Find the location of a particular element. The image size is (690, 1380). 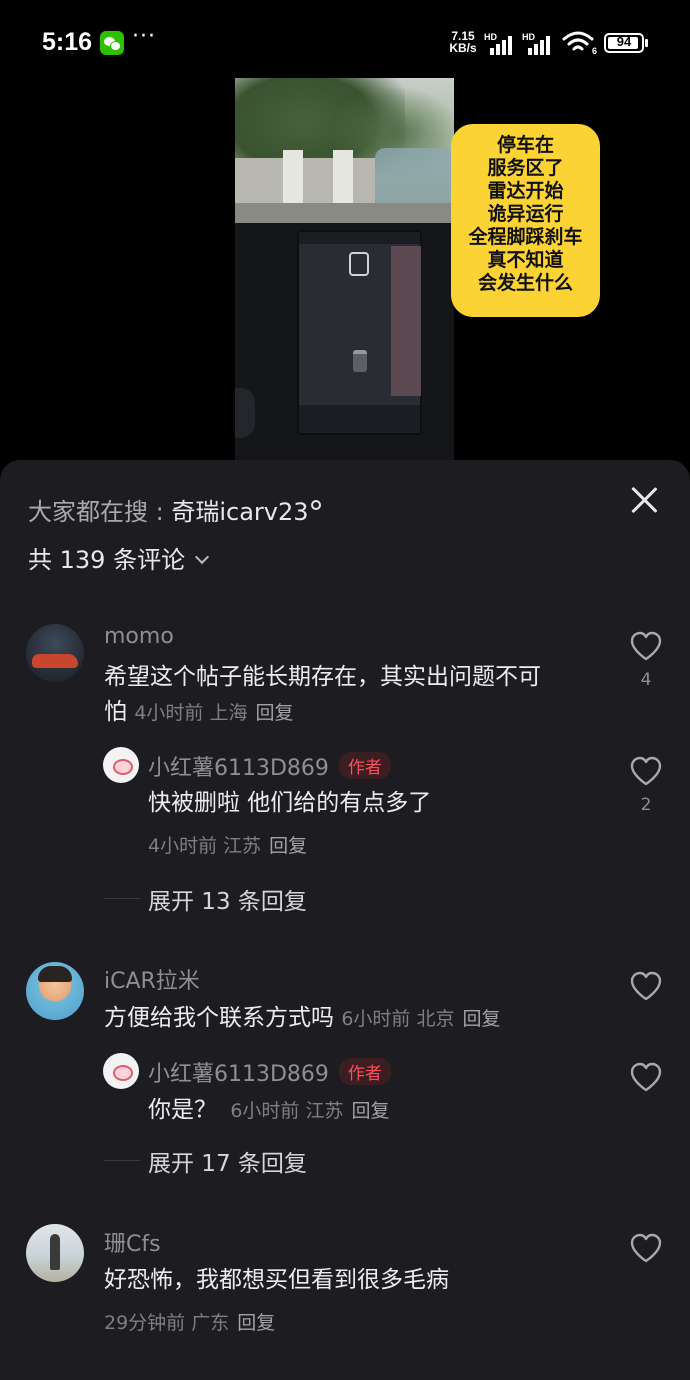

wifi-badge: 6 is located at coordinates (594, 51).